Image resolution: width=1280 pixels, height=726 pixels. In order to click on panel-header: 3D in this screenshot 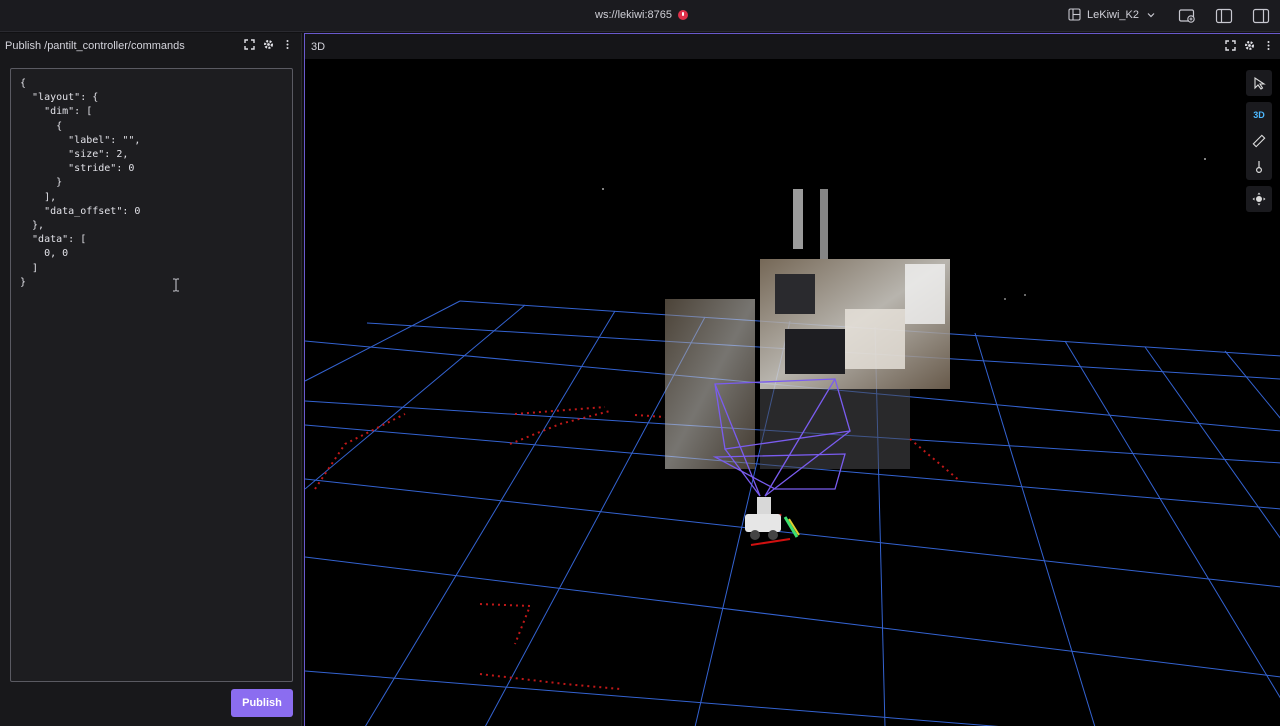, I will do `click(792, 46)`.